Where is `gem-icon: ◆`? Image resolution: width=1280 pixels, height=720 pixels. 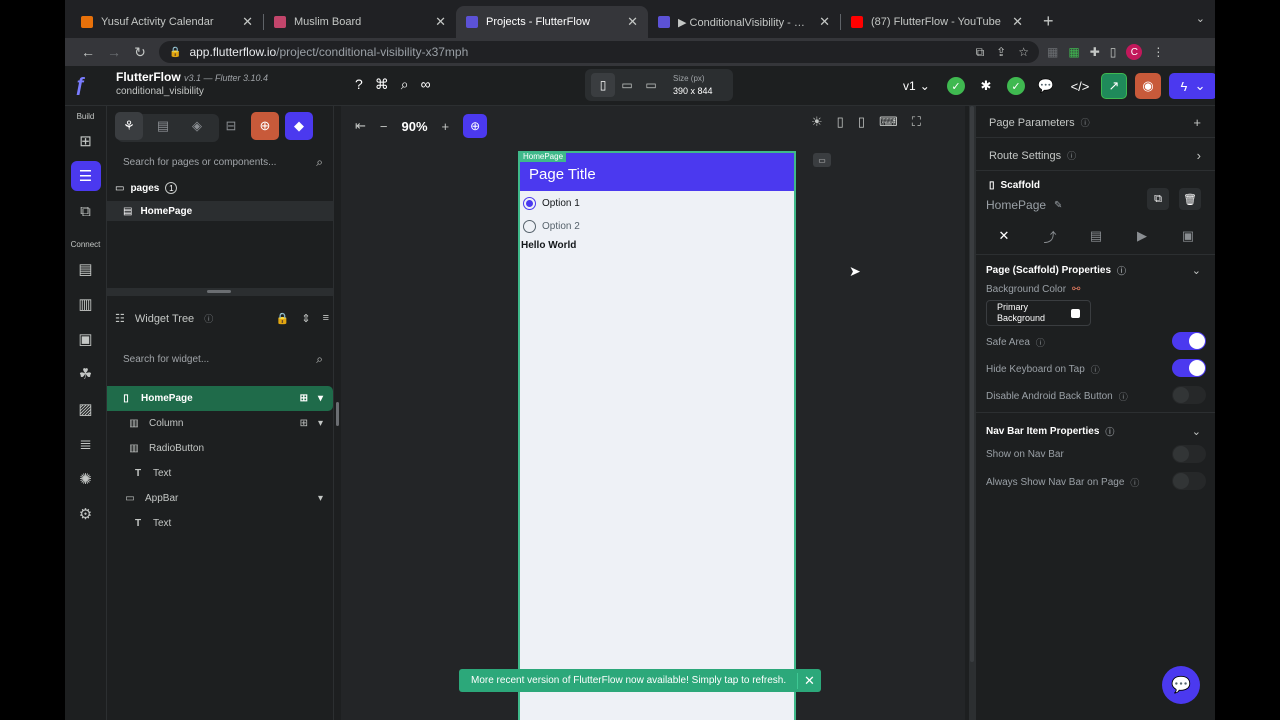
gem-icon: ◆ is located at coordinates (299, 126).